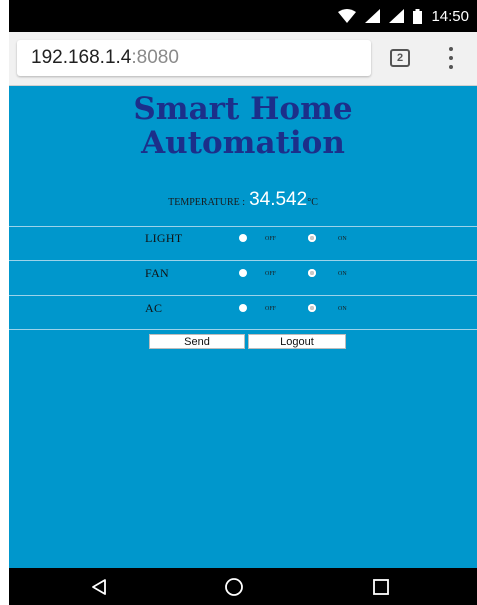  I want to click on tab-switcher-button: 2, so click(400, 58).